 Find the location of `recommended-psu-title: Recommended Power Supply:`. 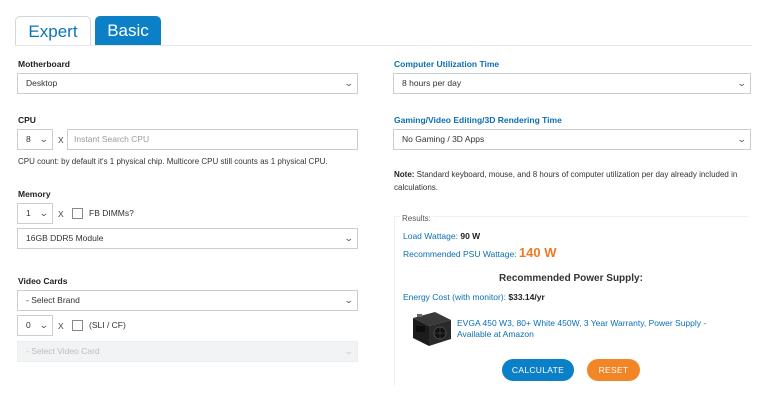

recommended-psu-title: Recommended Power Supply: is located at coordinates (571, 278).